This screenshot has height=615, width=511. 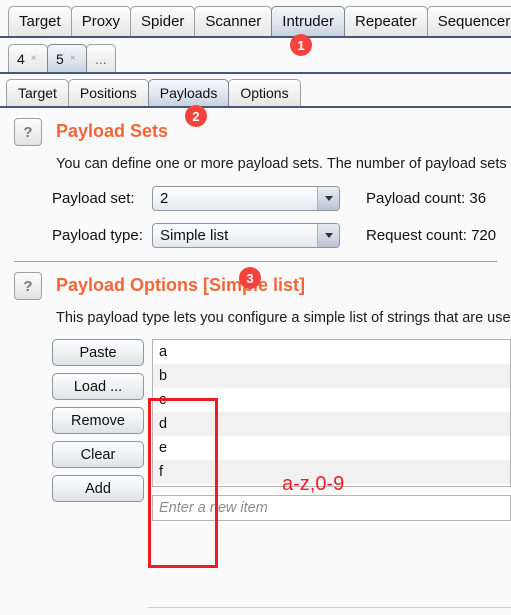 I want to click on list-item: b, so click(x=331, y=376).